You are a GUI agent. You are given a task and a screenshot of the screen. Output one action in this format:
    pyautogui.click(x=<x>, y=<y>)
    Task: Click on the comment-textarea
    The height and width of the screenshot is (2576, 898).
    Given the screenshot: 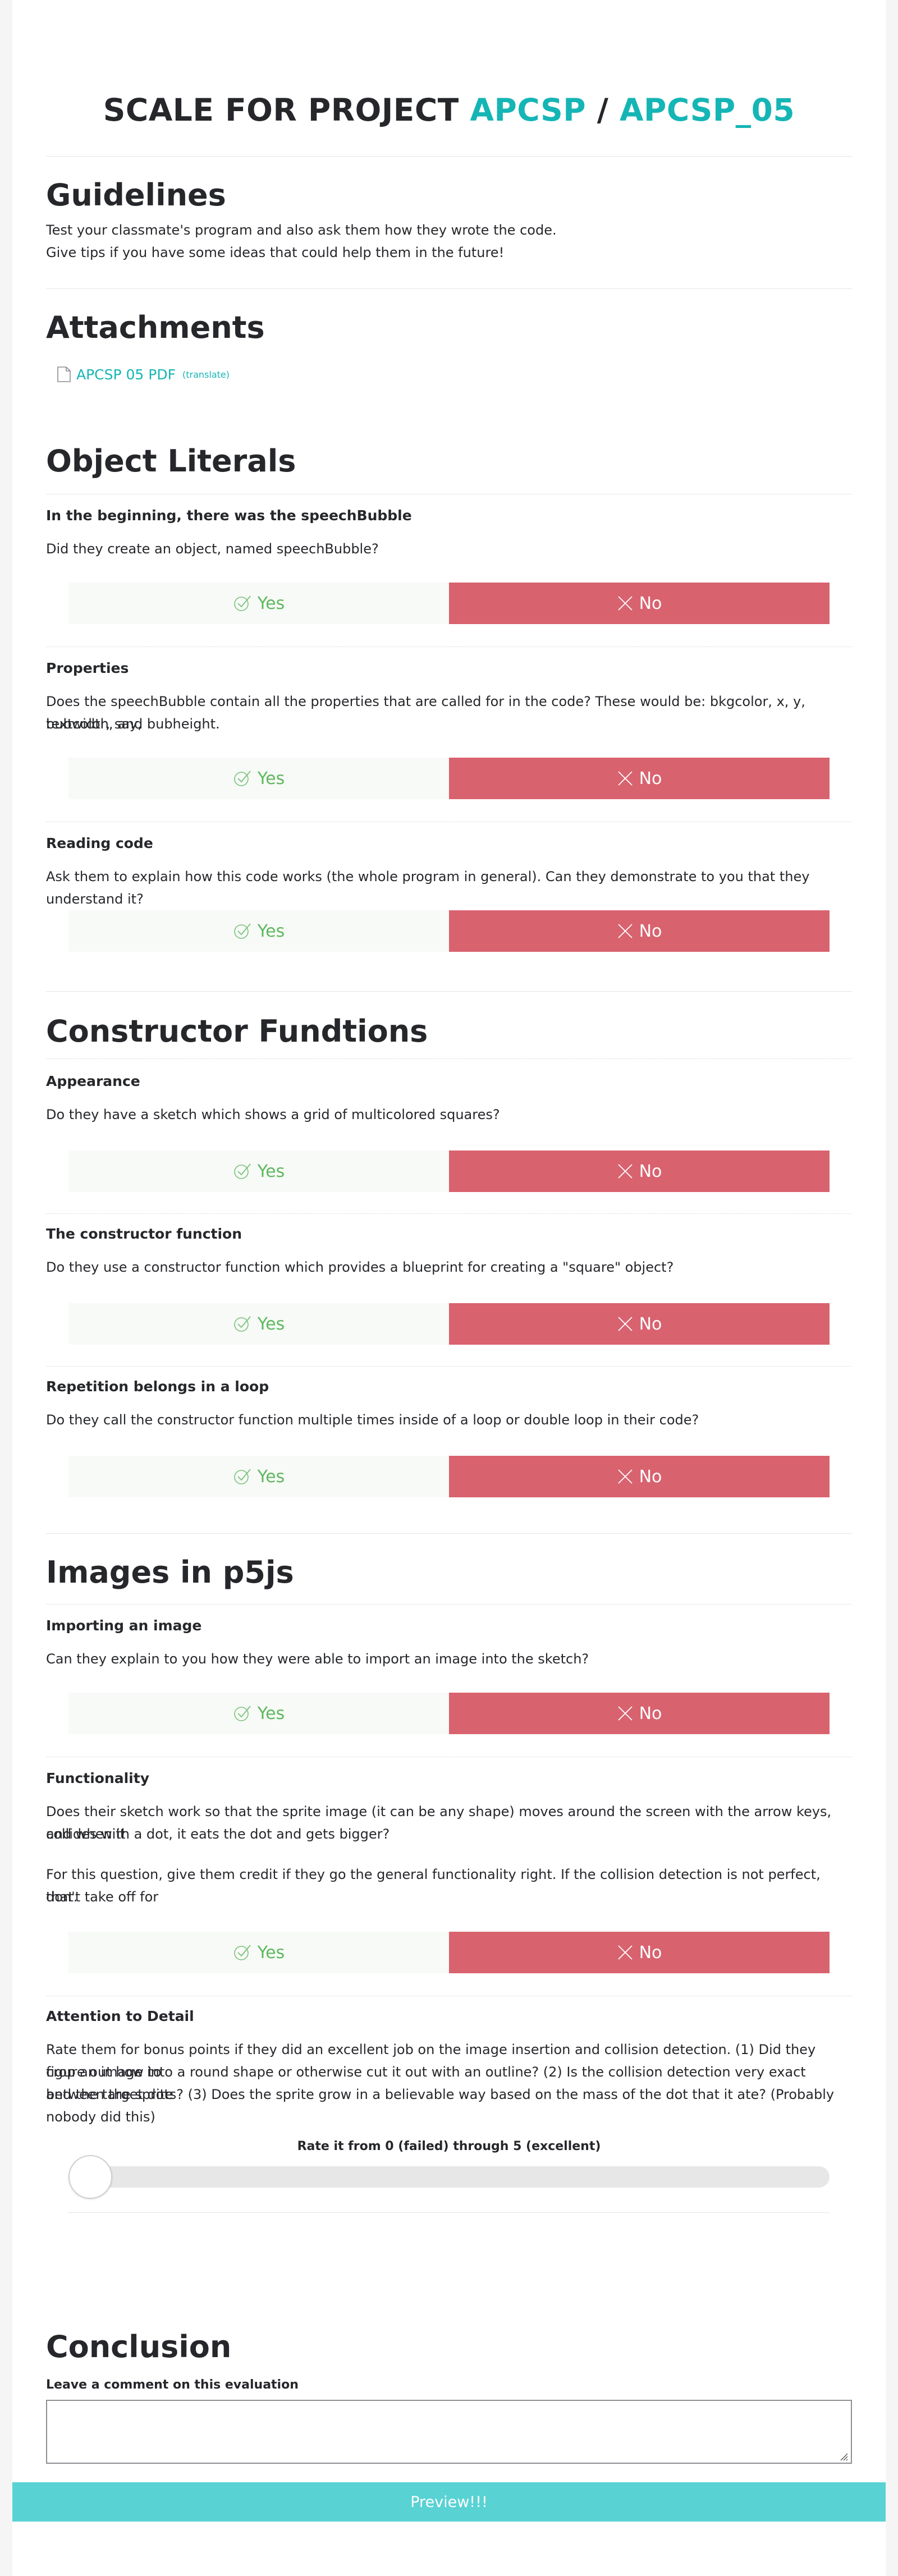 What is the action you would take?
    pyautogui.click(x=449, y=2432)
    